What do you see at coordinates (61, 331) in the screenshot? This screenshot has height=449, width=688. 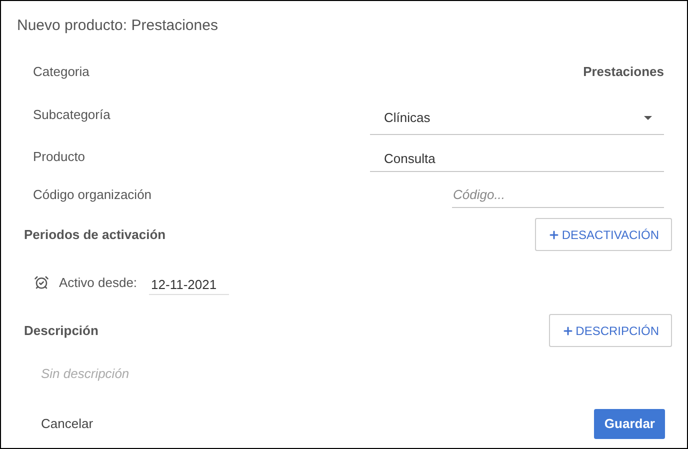 I see `section-heading: Descripción` at bounding box center [61, 331].